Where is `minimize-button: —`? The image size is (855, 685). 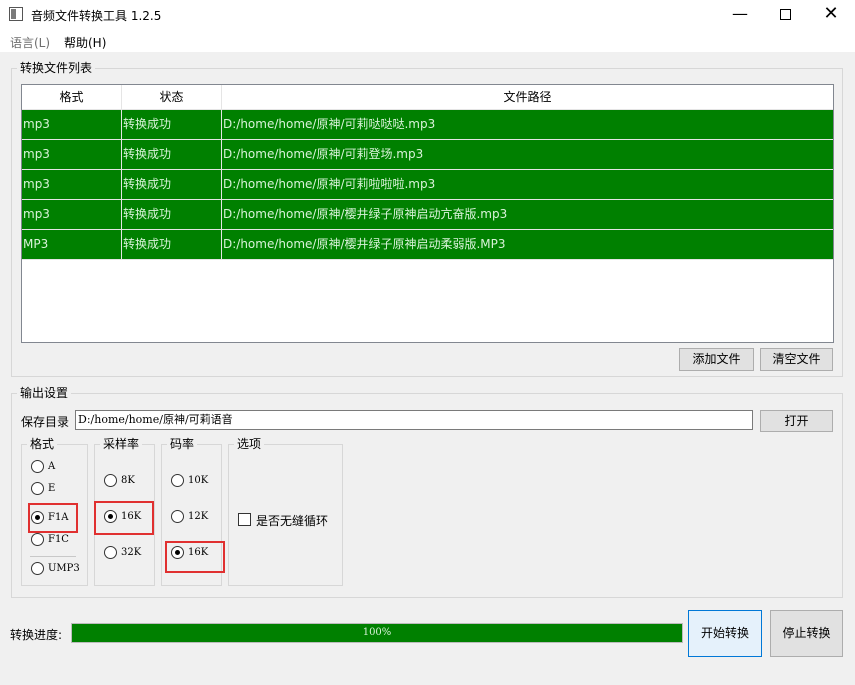
minimize-button: — is located at coordinates (740, 15).